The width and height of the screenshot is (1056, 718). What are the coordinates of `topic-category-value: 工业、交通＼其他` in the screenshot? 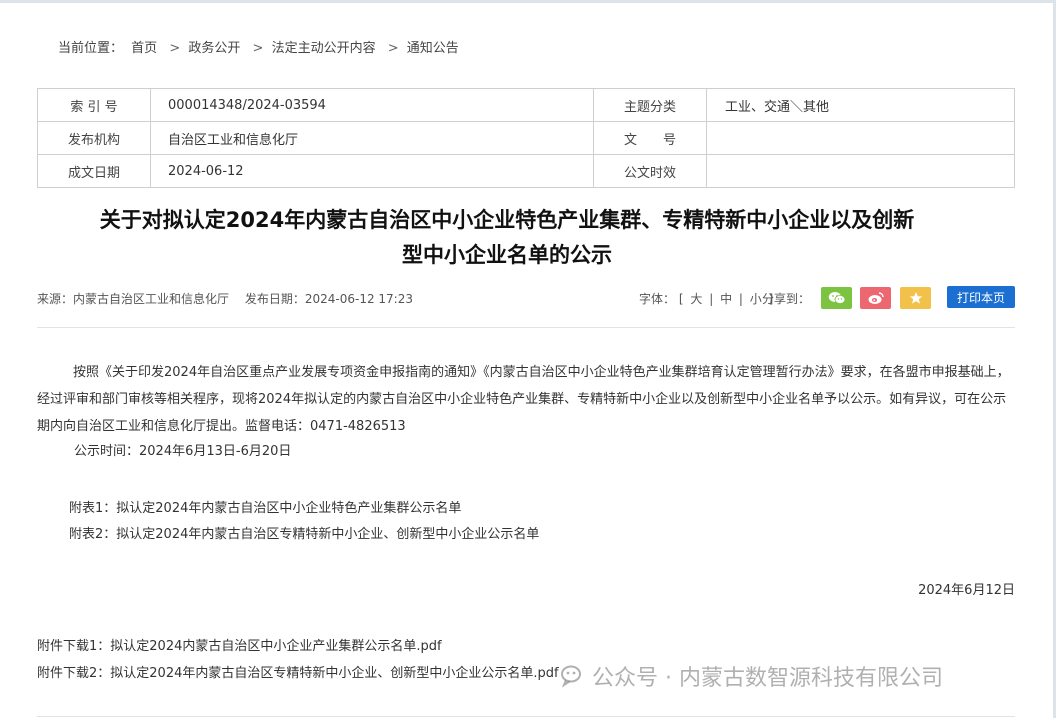 It's located at (860, 105).